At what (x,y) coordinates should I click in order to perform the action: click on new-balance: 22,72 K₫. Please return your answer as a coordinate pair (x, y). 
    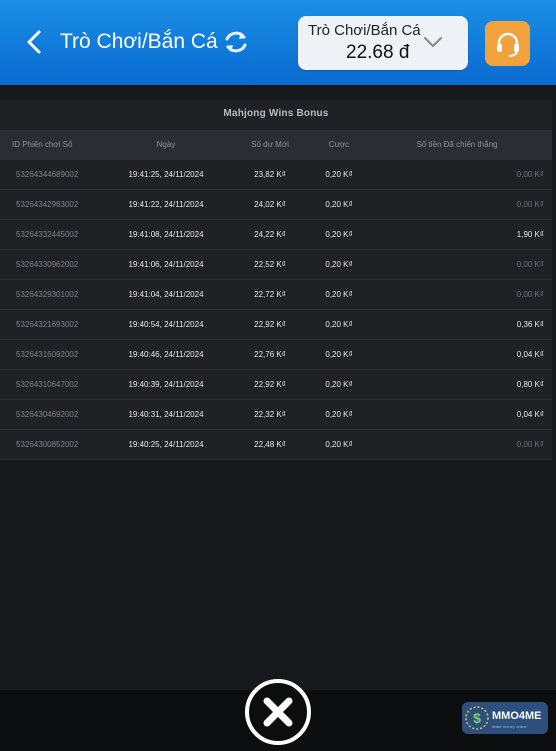
    Looking at the image, I should click on (270, 294).